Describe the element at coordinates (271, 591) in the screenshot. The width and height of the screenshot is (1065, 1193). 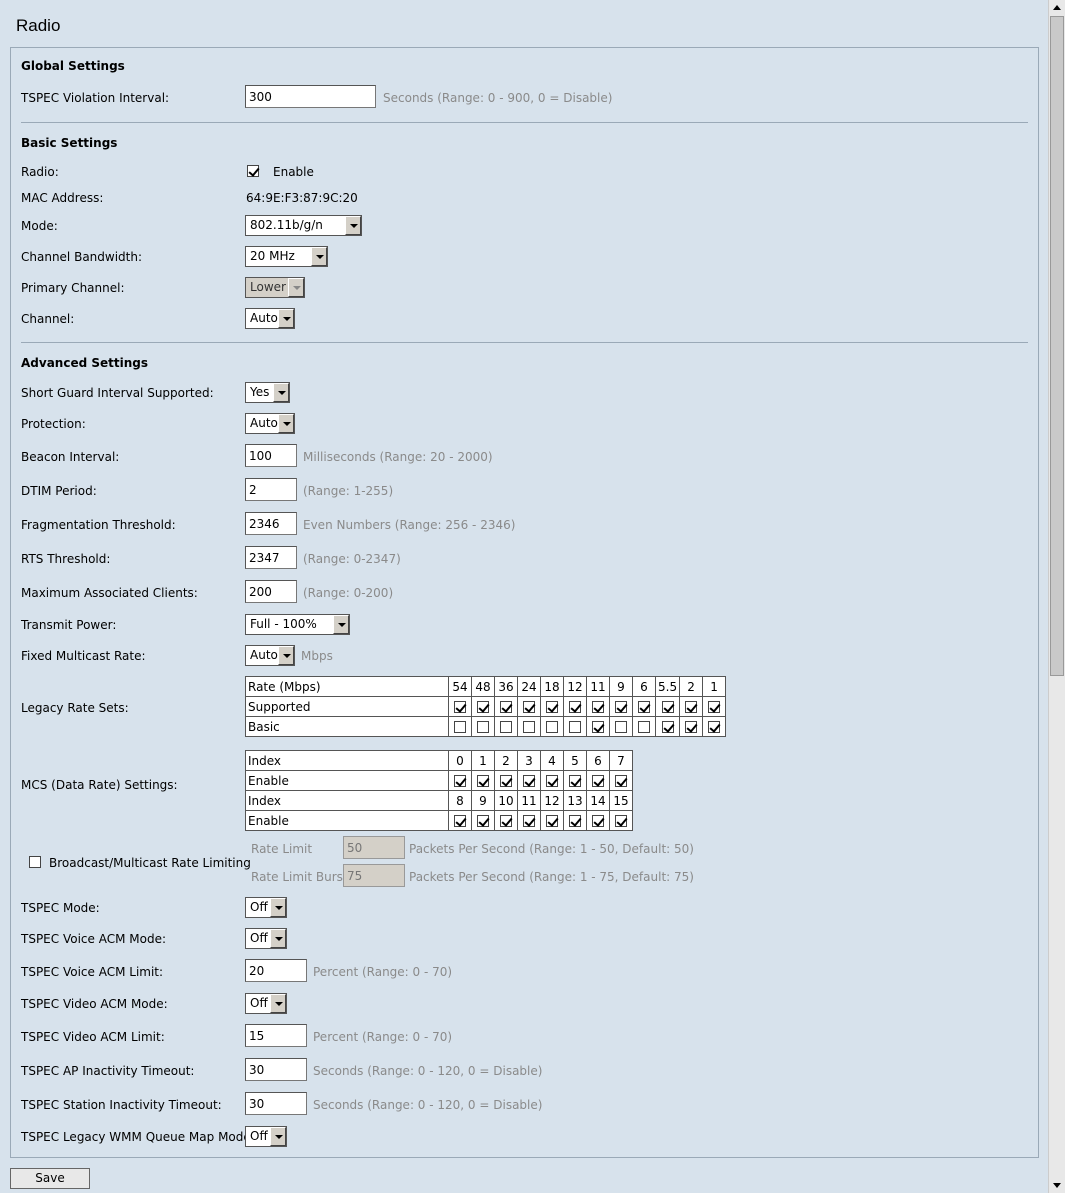
I see `max-clients-input` at that location.